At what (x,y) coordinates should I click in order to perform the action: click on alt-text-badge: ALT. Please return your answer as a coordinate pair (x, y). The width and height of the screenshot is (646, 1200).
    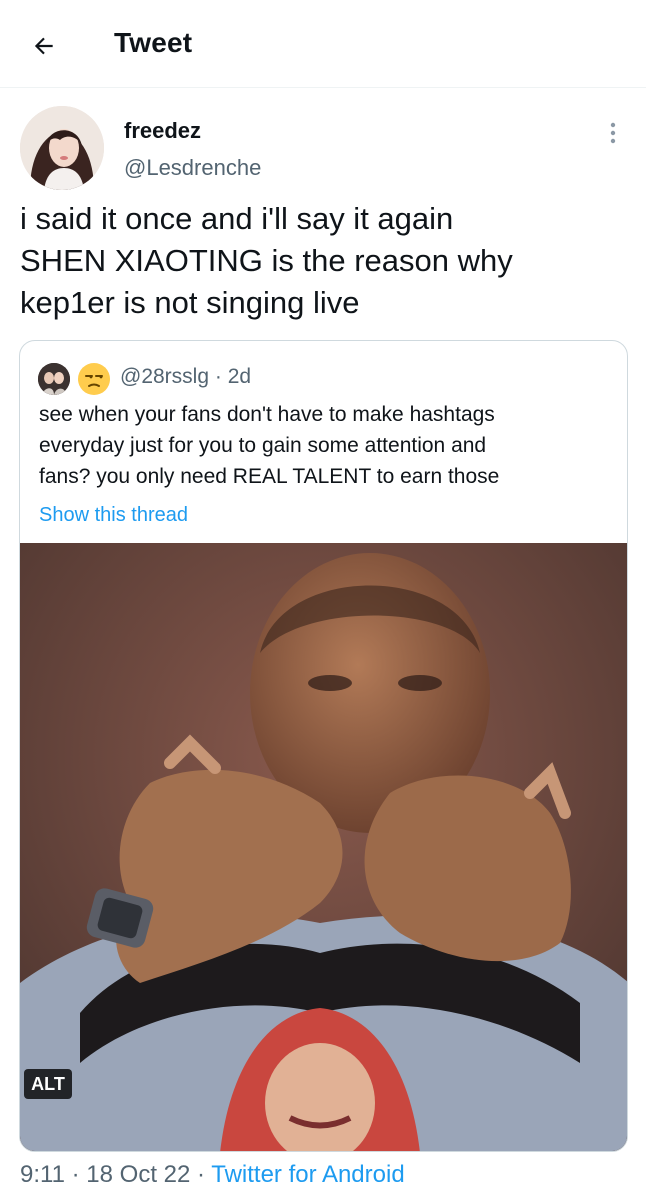
    Looking at the image, I should click on (48, 1084).